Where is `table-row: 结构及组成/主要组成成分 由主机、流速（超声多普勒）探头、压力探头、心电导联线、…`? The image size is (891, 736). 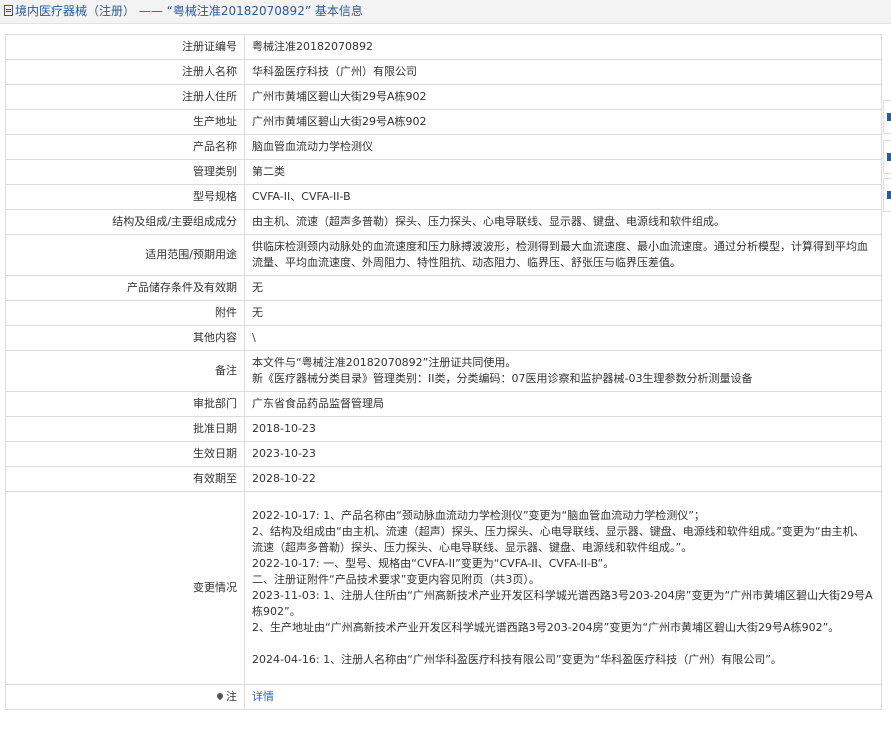
table-row: 结构及组成/主要组成成分 由主机、流速（超声多普勒）探头、压力探头、心电导联线、… is located at coordinates (443, 222).